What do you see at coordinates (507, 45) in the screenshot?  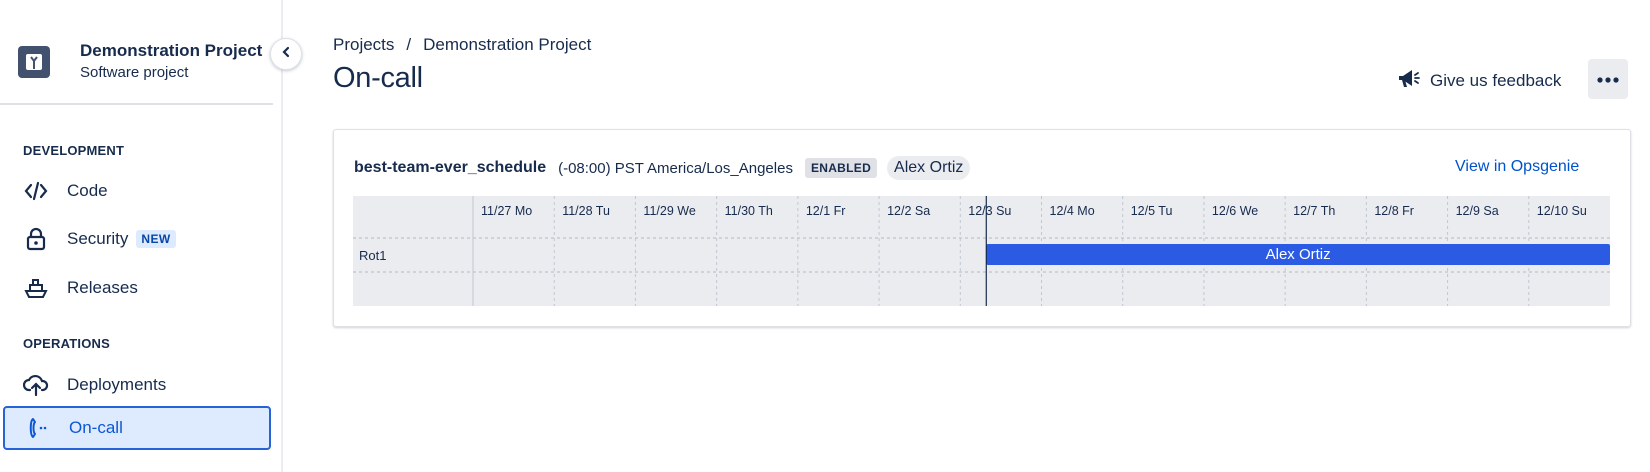 I see `breadcrumb-project: Demonstration Project` at bounding box center [507, 45].